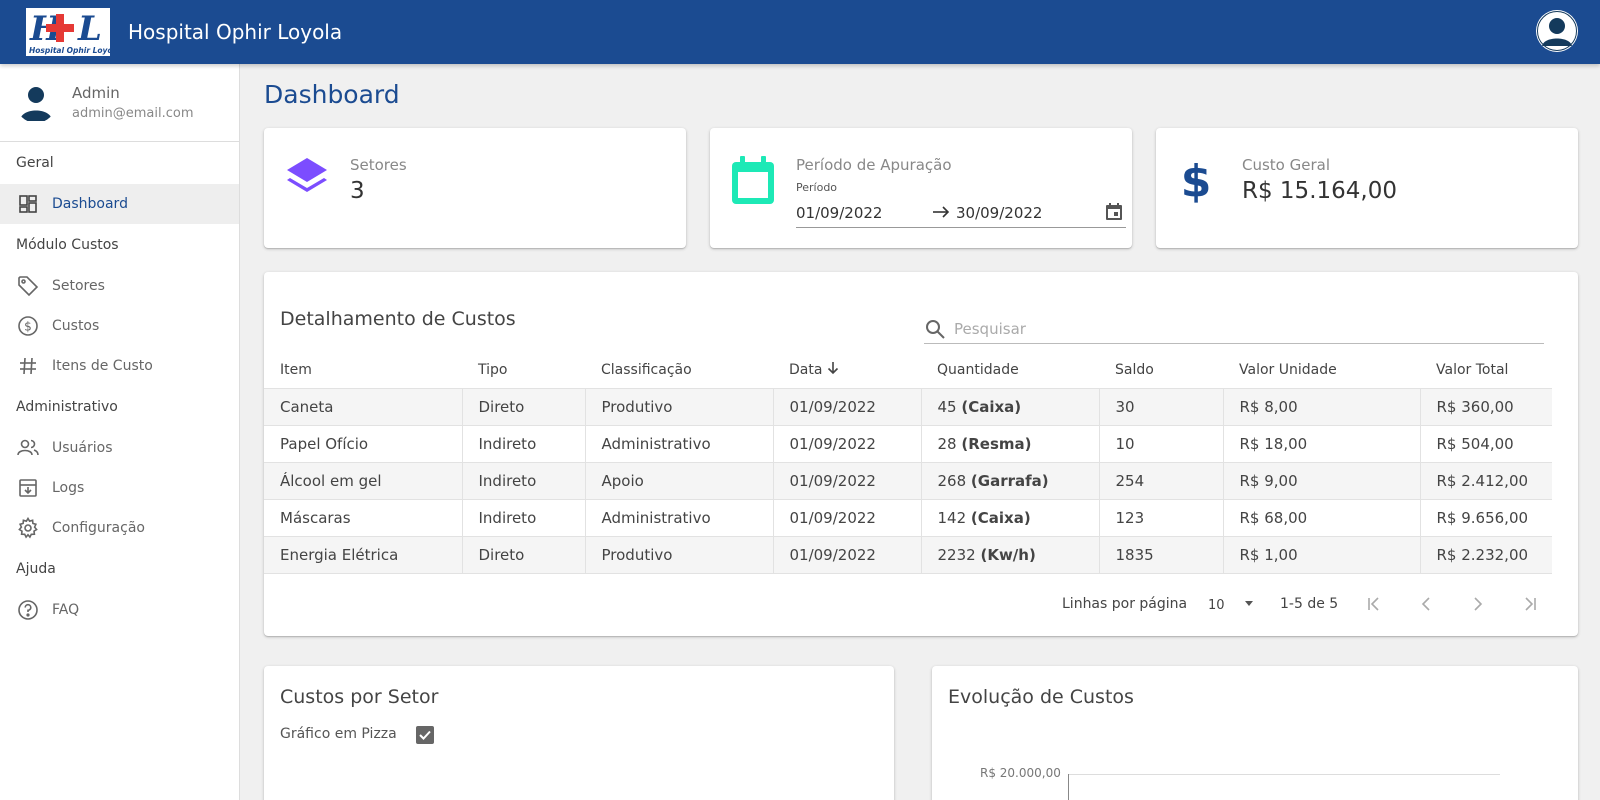  I want to click on hospital-logo: H L Hospital Ophir Loyola, so click(68, 32).